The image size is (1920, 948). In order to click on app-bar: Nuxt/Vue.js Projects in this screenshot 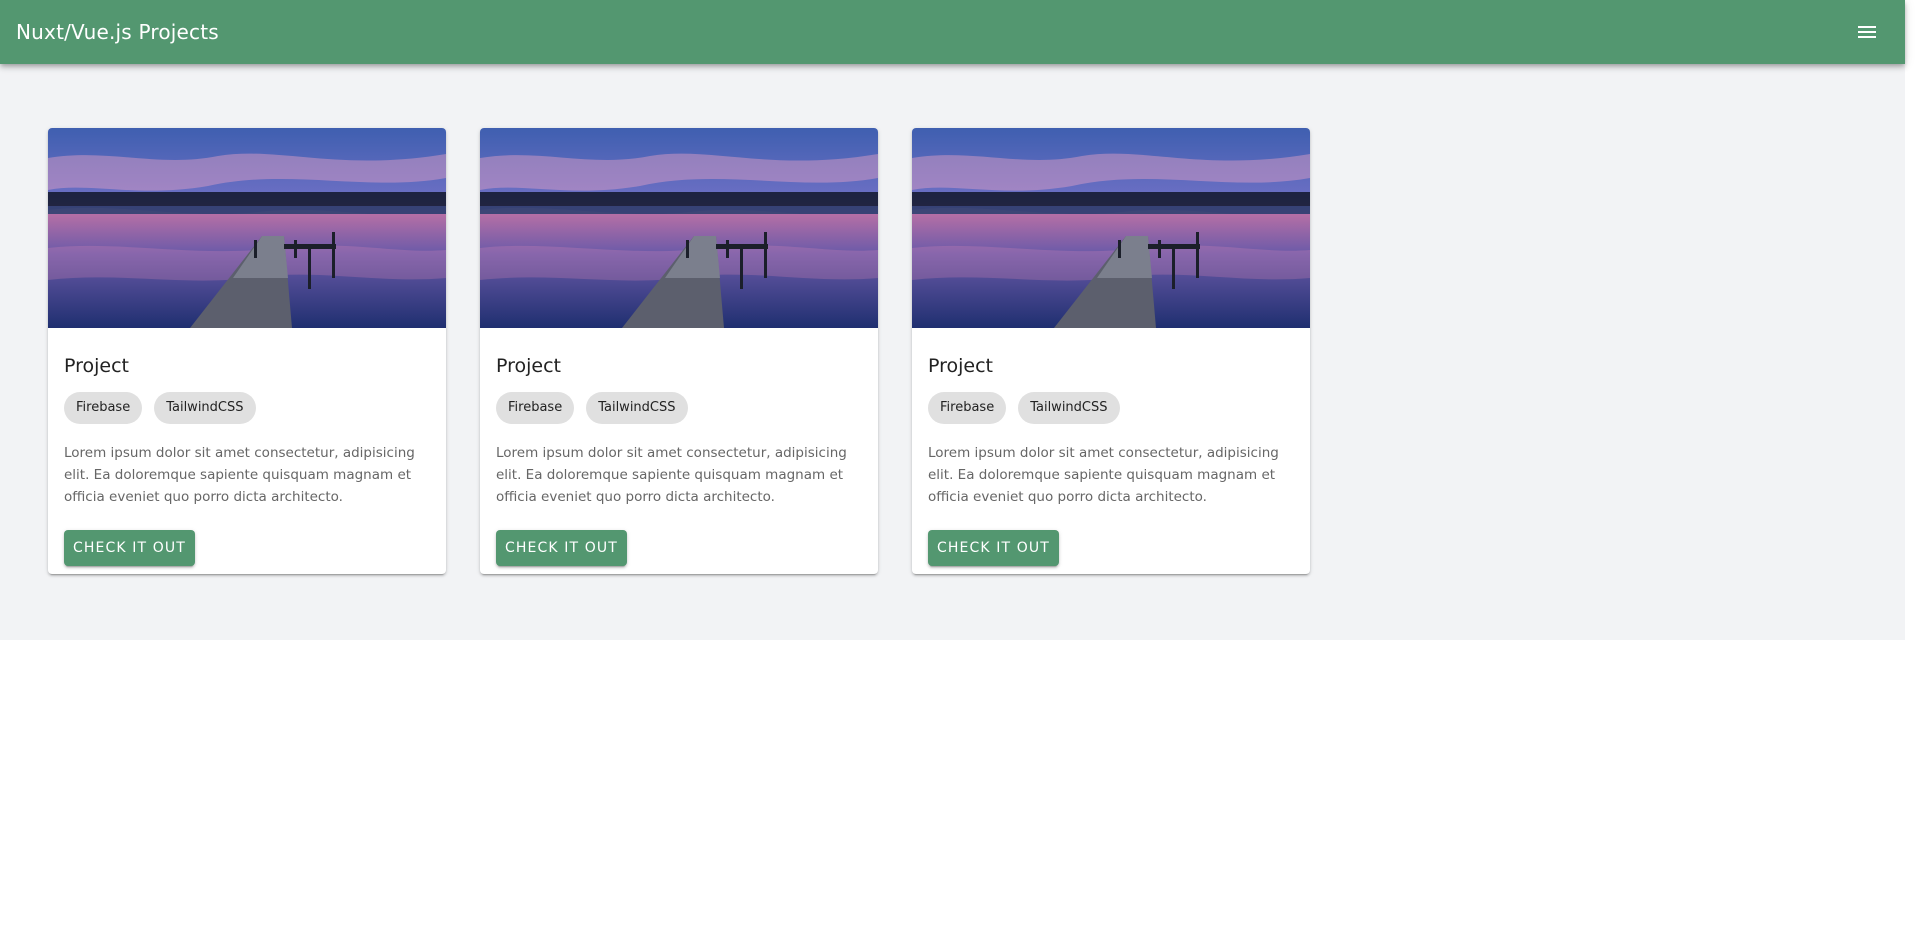, I will do `click(952, 32)`.